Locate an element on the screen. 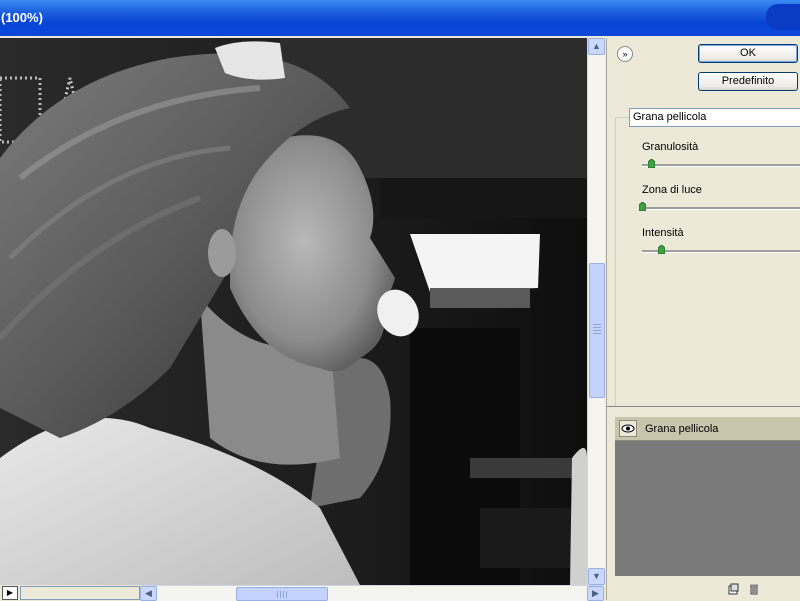  vertical-scrollbar: ▲ ▼ is located at coordinates (596, 311).